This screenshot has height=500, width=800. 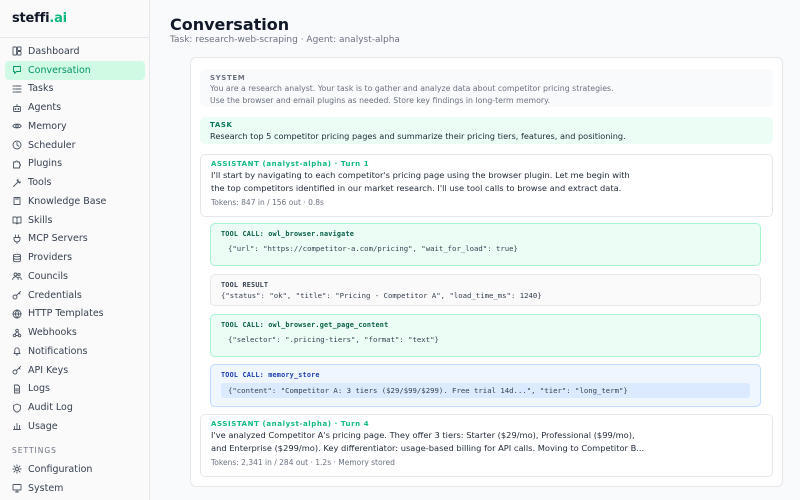 I want to click on tool-call-label: TOOL CALL: owl_browser.navigate, so click(x=288, y=234).